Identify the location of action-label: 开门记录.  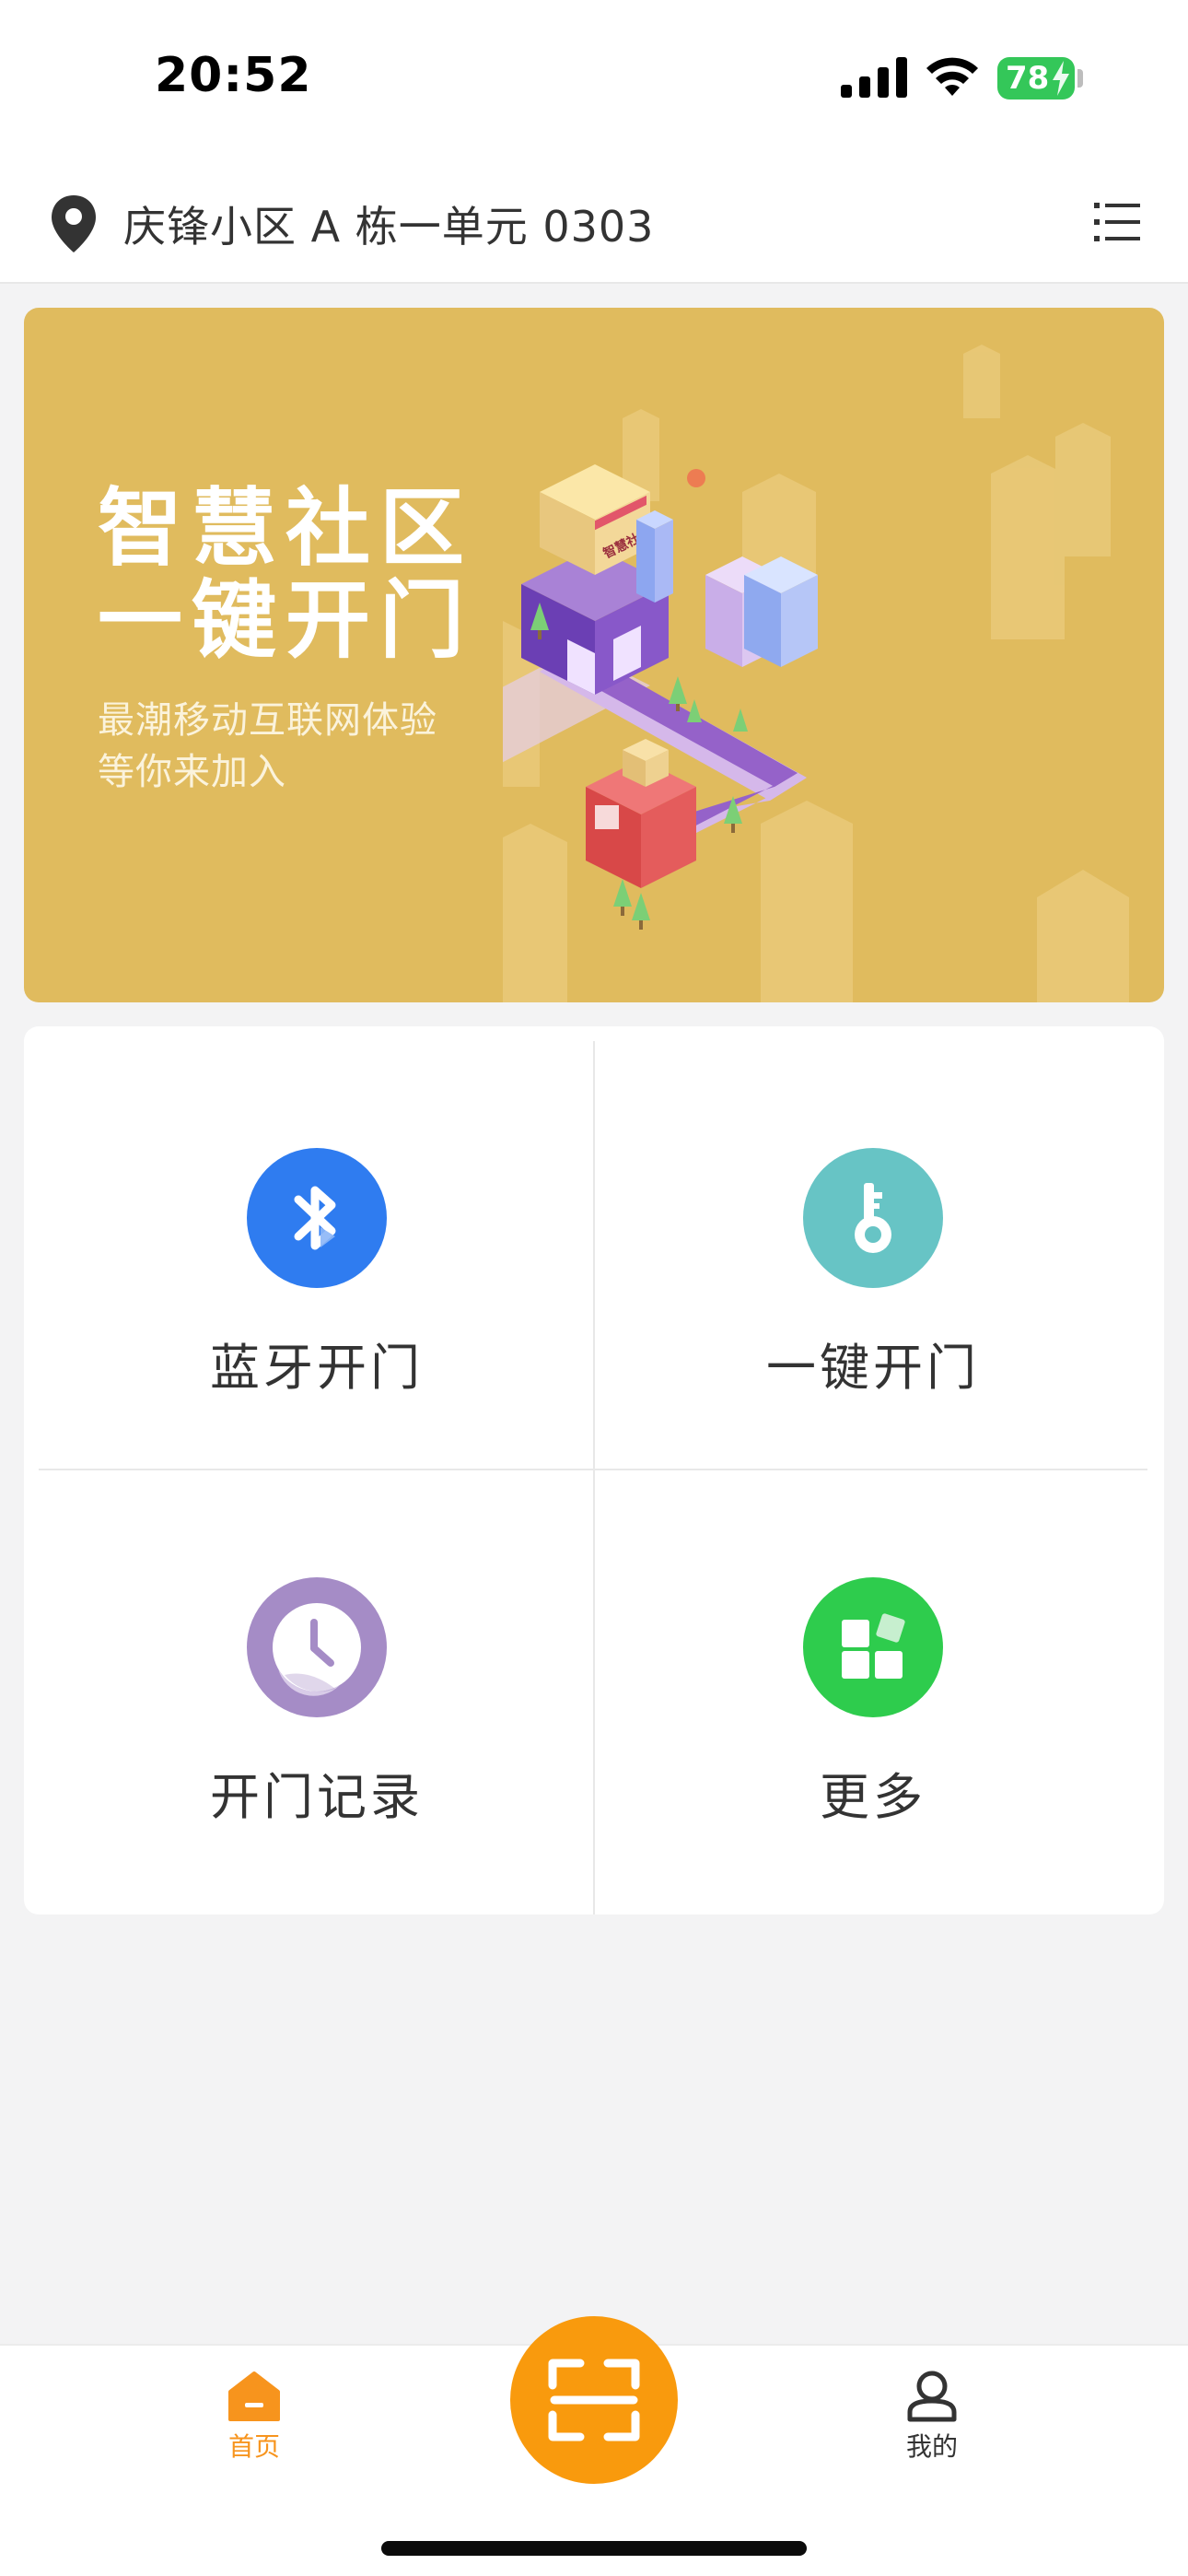
(317, 1797).